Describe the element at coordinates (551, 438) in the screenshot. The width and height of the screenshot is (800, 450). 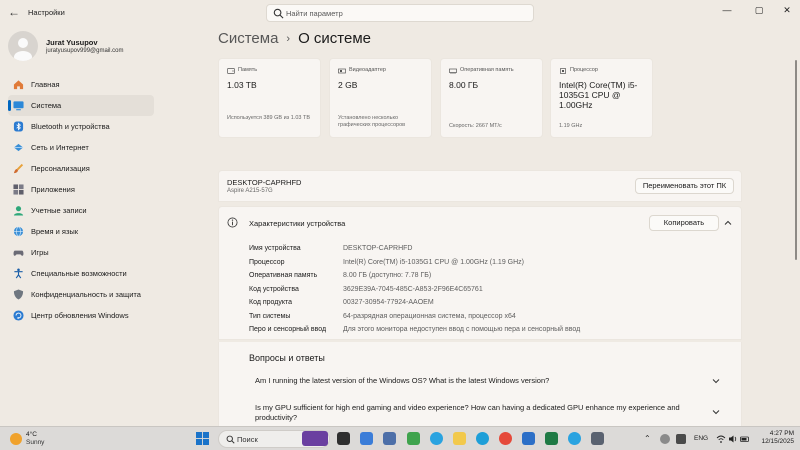
I see `excel-icon` at that location.